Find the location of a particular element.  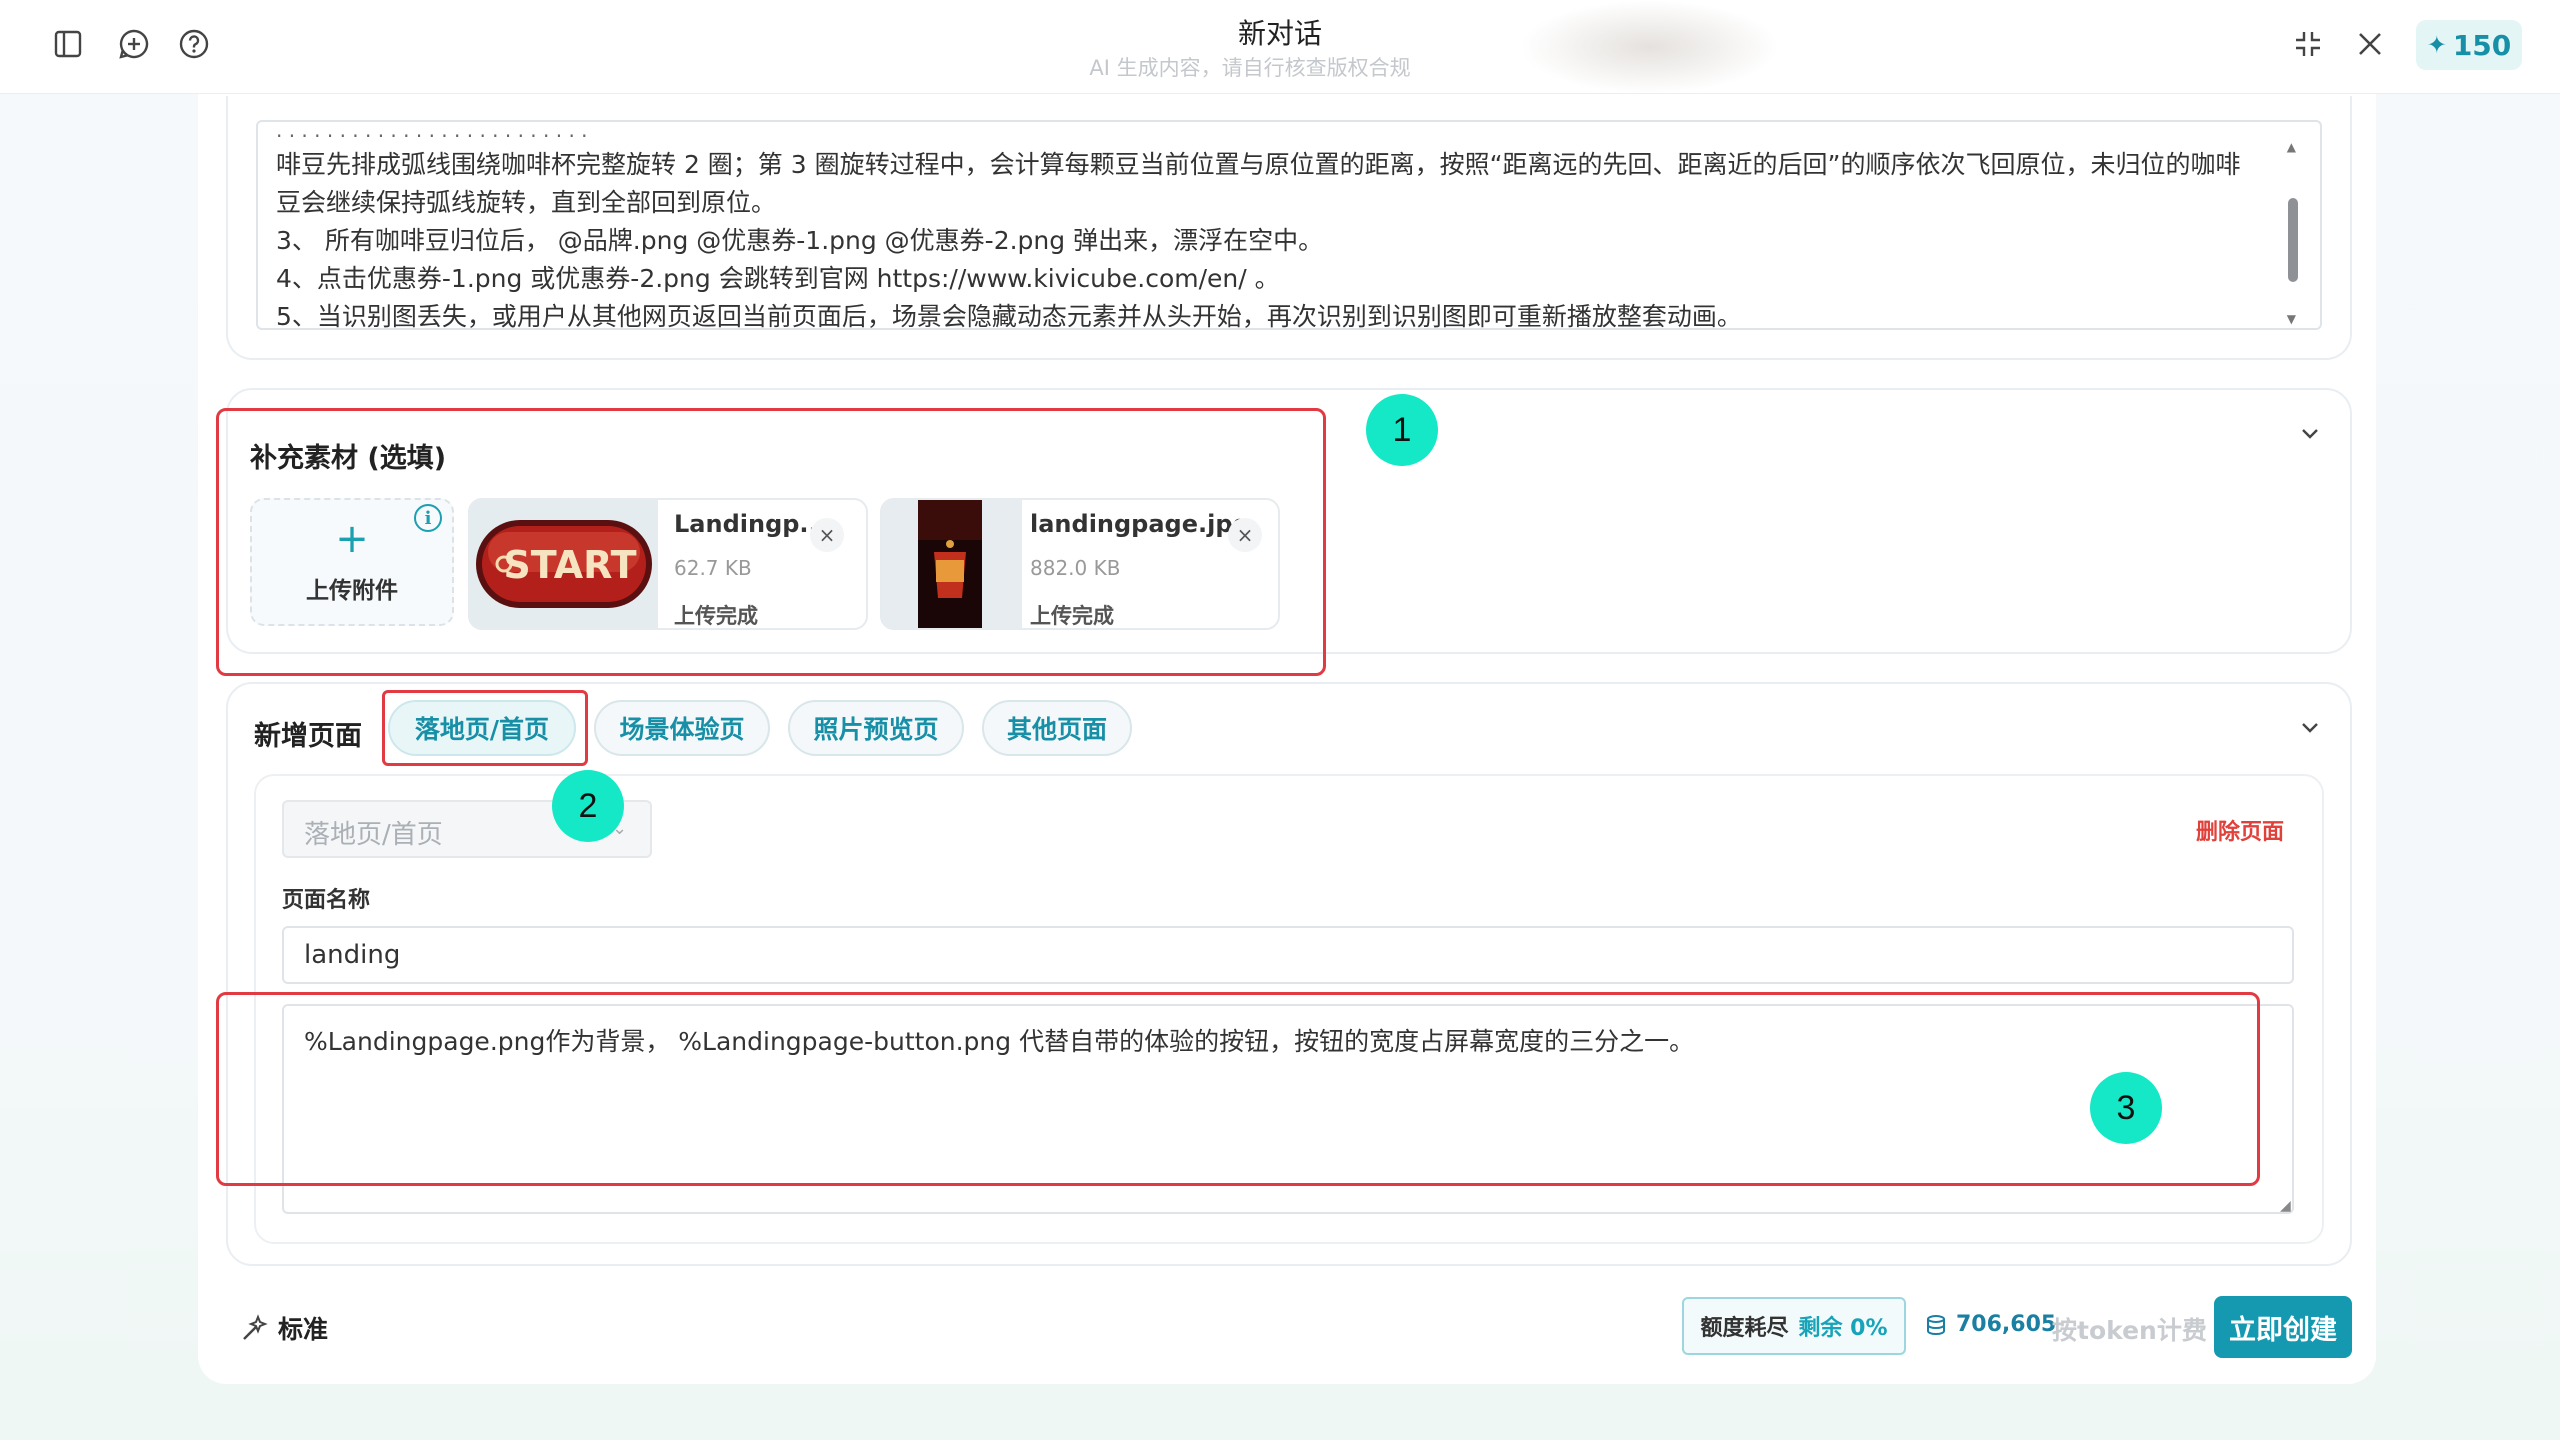

scroll-down-icon: ▼ is located at coordinates (2291, 314).